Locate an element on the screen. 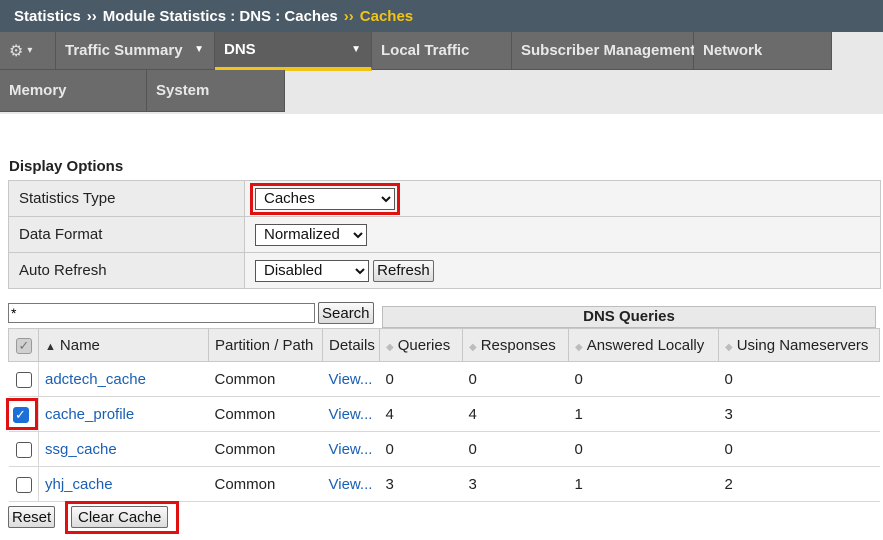  col-answered-locally-label: Answered Locally is located at coordinates (645, 345).